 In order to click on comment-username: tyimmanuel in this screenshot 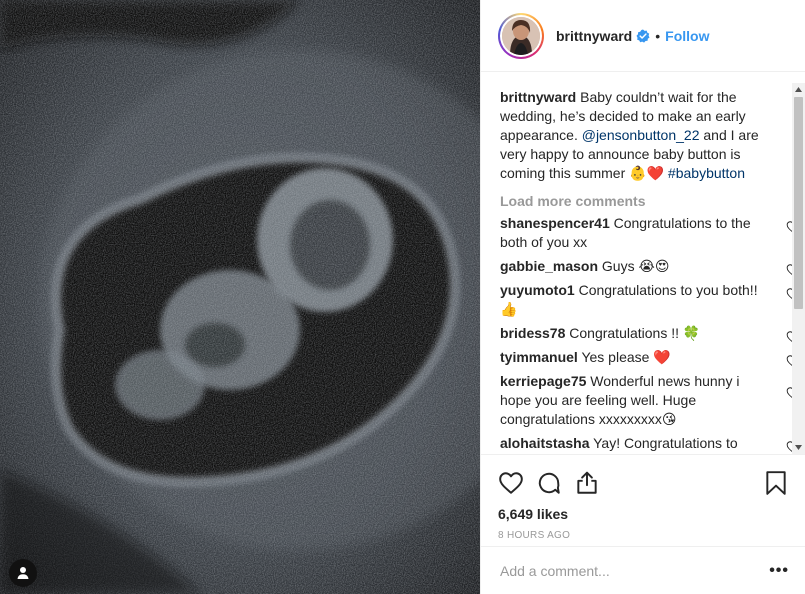, I will do `click(539, 357)`.